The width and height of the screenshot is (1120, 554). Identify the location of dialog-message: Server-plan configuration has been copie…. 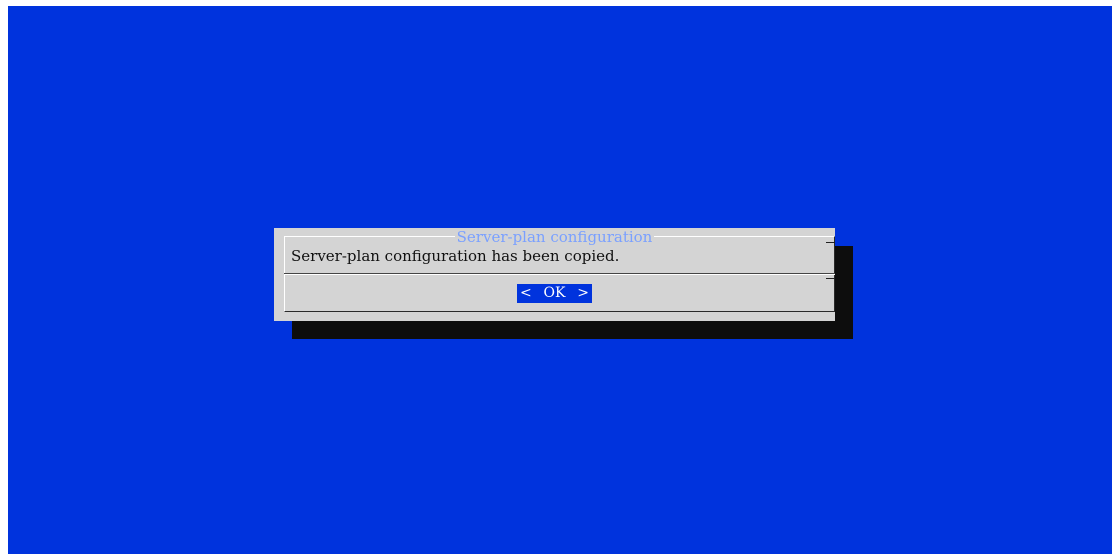
(455, 256).